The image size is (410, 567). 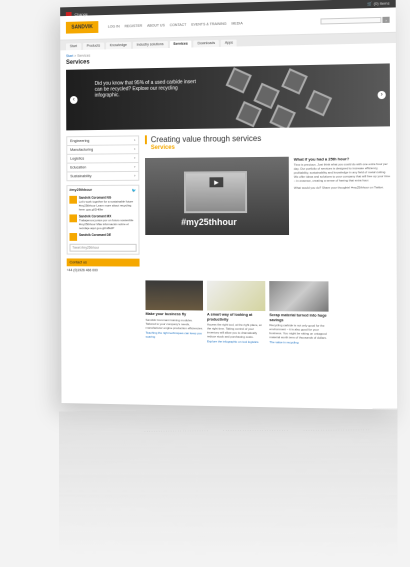 I want to click on utility-nav-item: ABOUT US, so click(x=156, y=25).